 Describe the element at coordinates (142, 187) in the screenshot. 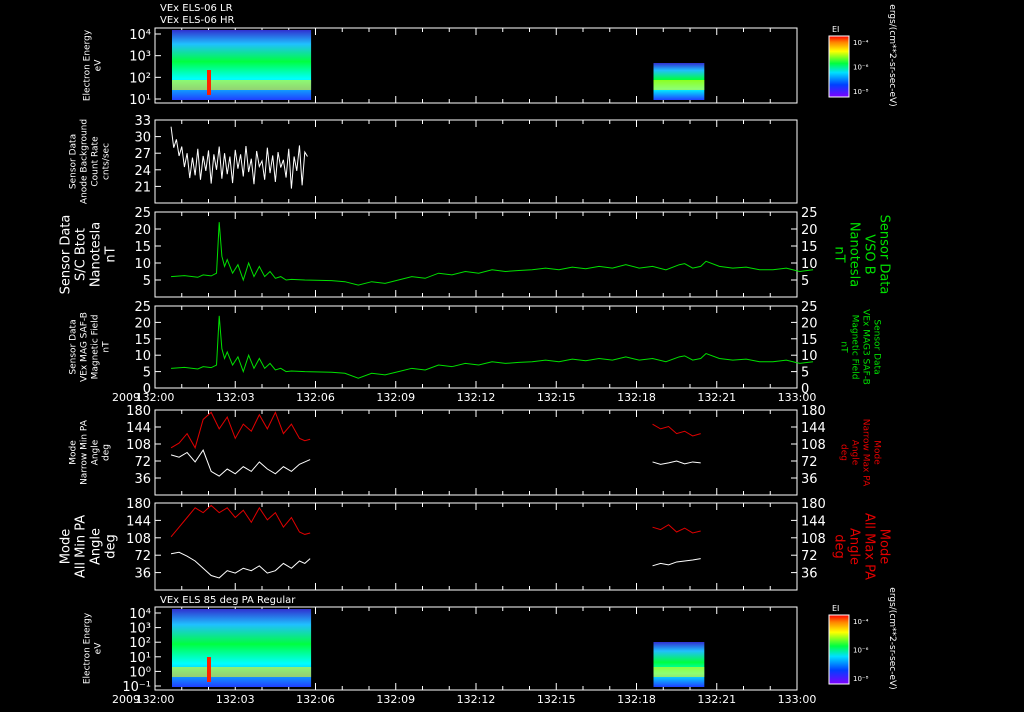

I see `y-tick-label: 21` at that location.